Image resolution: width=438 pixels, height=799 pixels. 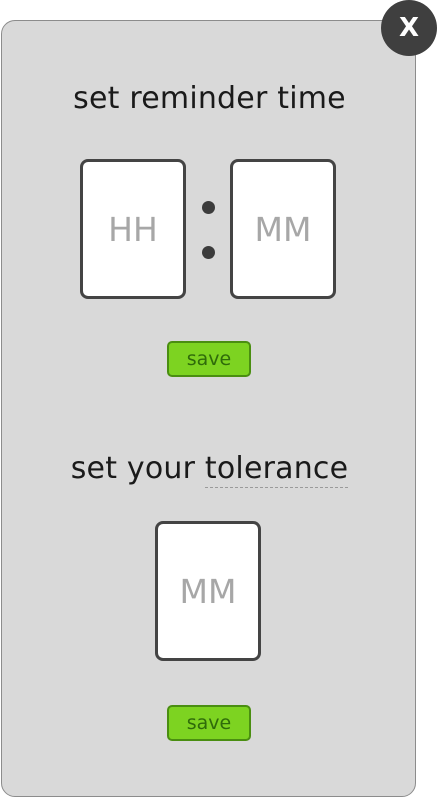 I want to click on close-button: X, so click(x=409, y=28).